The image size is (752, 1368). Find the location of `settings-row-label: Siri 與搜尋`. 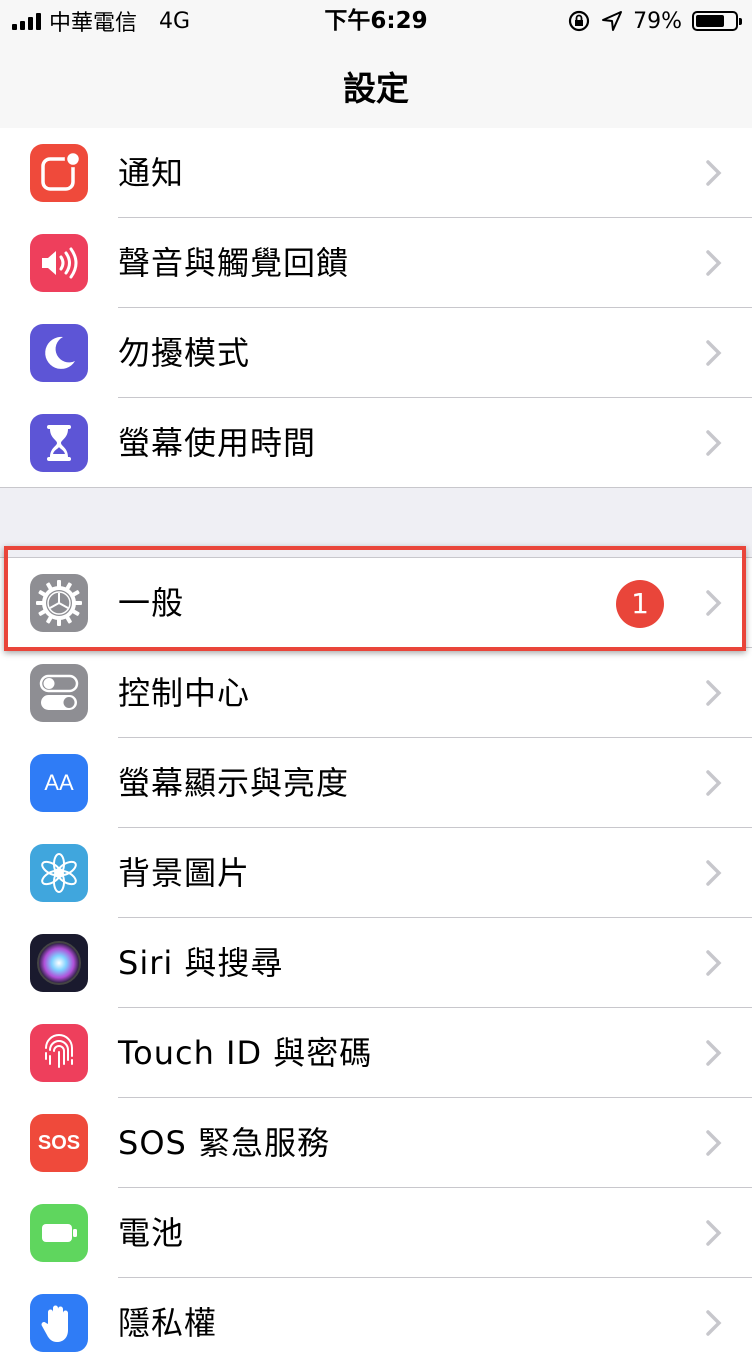

settings-row-label: Siri 與搜尋 is located at coordinates (201, 963).